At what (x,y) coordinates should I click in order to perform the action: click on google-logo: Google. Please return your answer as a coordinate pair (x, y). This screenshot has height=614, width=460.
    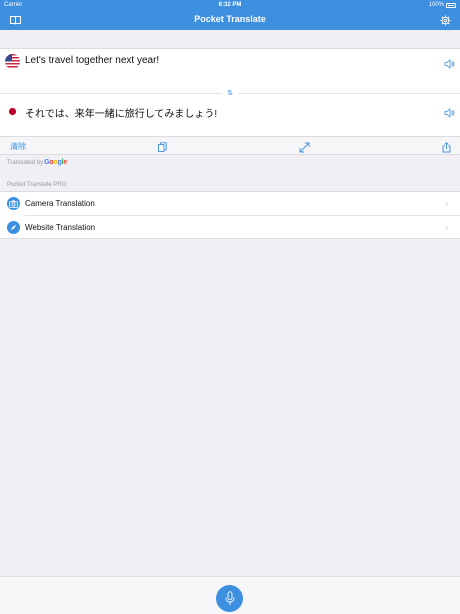
    Looking at the image, I should click on (56, 162).